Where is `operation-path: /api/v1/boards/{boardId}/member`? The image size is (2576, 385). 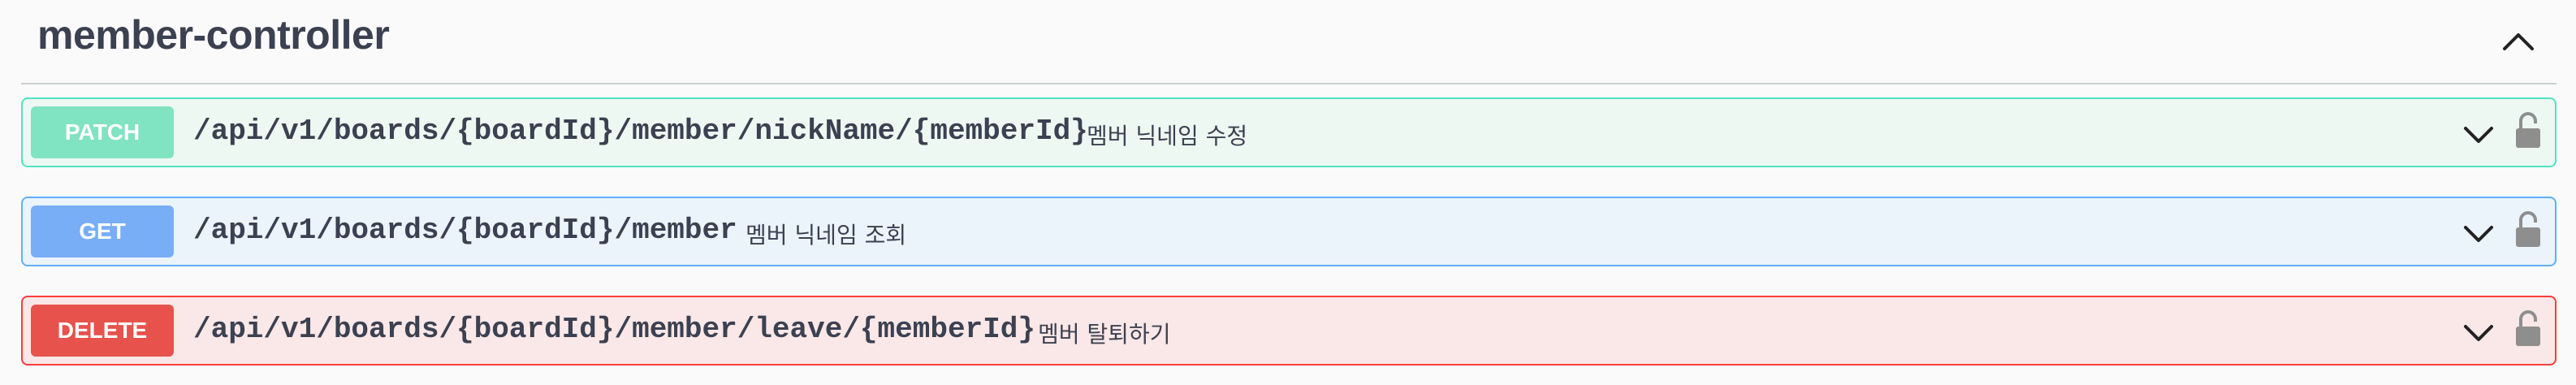
operation-path: /api/v1/boards/{boardId}/member is located at coordinates (465, 230).